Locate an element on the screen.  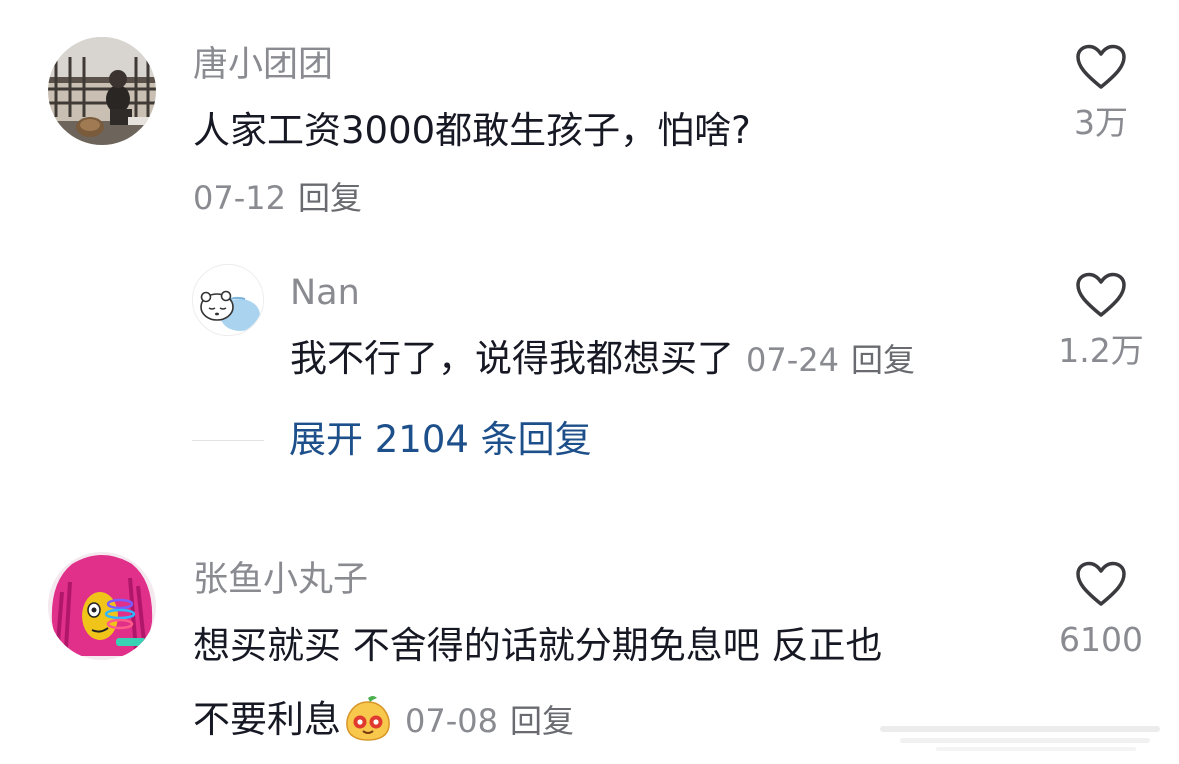
like-count: 6100 is located at coordinates (1101, 639).